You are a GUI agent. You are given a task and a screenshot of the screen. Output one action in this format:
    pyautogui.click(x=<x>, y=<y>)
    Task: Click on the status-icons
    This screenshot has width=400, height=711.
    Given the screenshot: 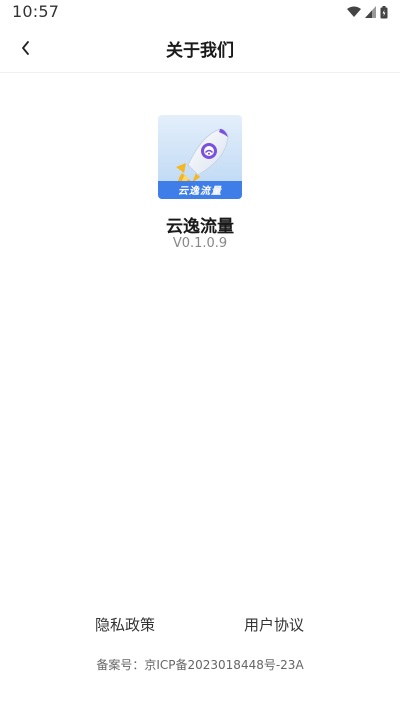 What is the action you would take?
    pyautogui.click(x=367, y=12)
    